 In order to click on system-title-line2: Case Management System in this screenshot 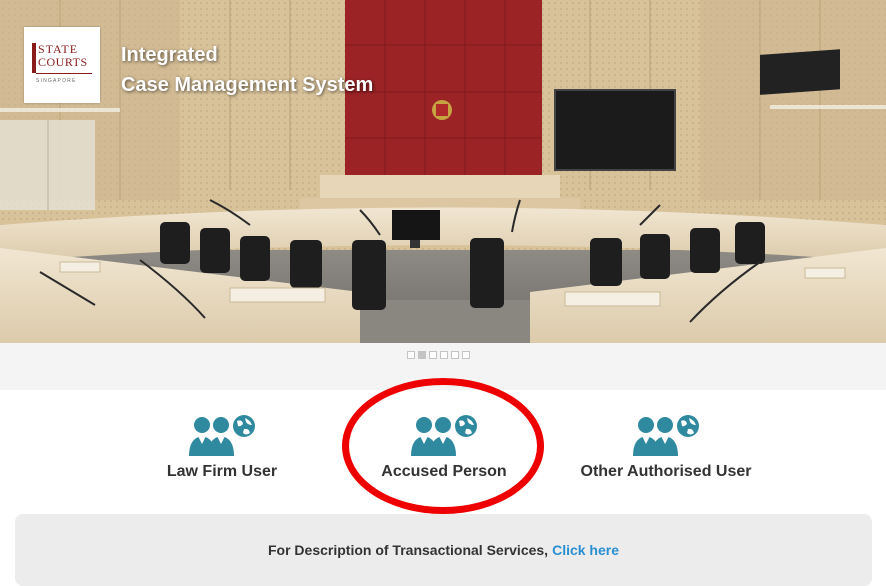, I will do `click(247, 85)`.